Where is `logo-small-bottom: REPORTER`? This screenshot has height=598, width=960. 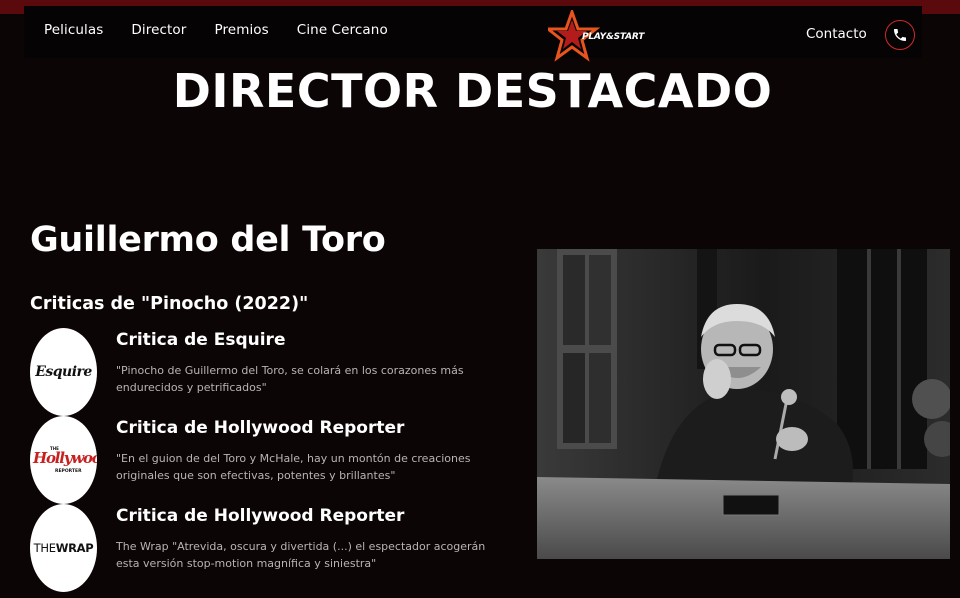
logo-small-bottom: REPORTER is located at coordinates (68, 471).